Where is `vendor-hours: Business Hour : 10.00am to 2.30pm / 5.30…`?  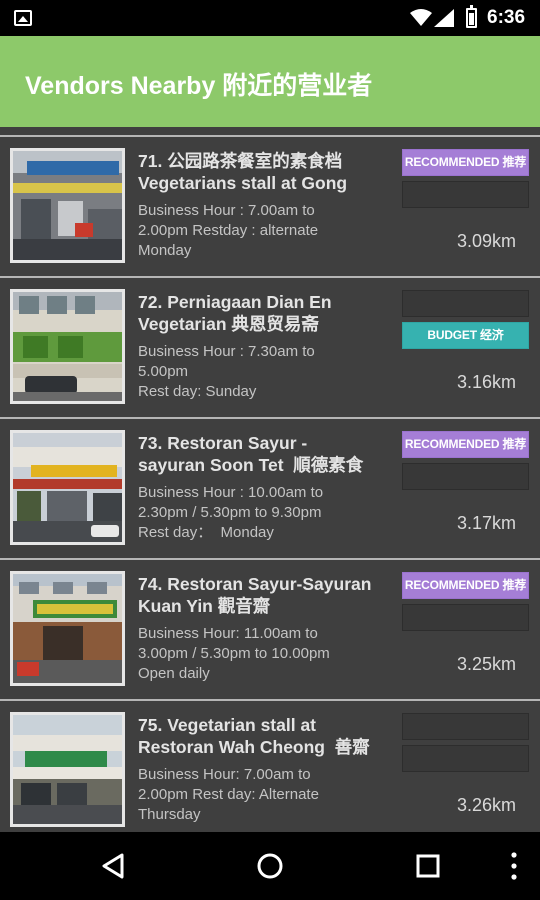 vendor-hours: Business Hour : 10.00am to 2.30pm / 5.30… is located at coordinates (231, 512).